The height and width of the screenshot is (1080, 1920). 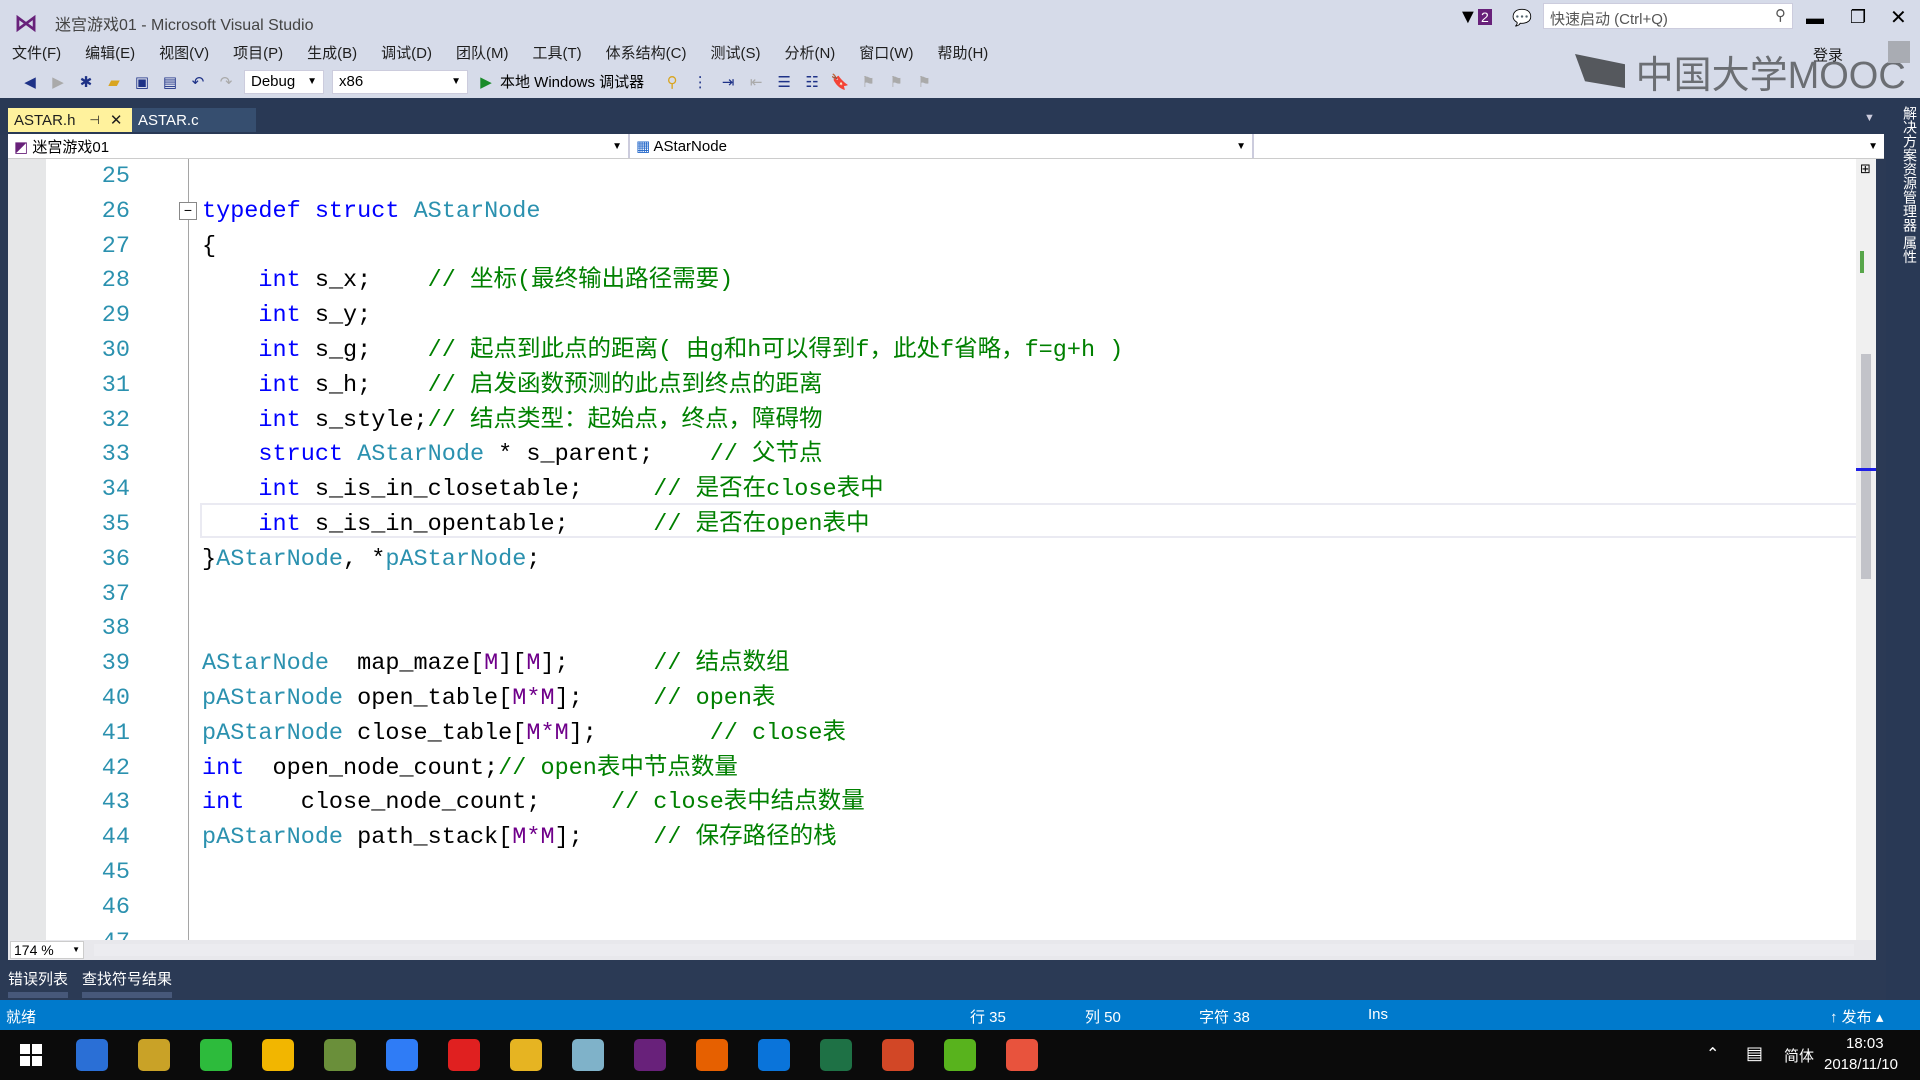 I want to click on prev-bookmark-icon: ⚑, so click(x=868, y=82).